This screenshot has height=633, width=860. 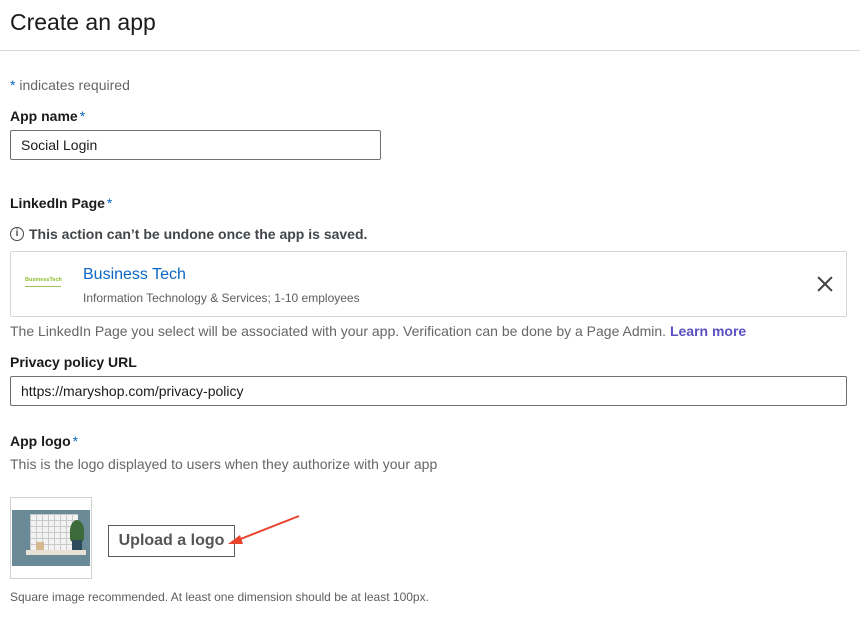 What do you see at coordinates (825, 284) in the screenshot?
I see `close-icon` at bounding box center [825, 284].